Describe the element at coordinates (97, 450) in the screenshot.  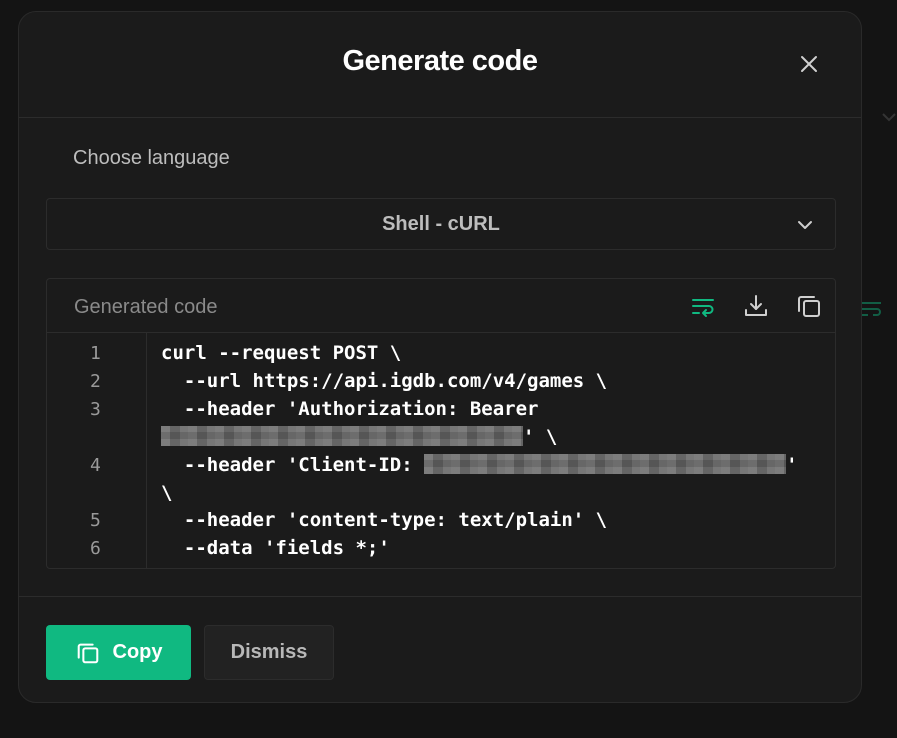
I see `line-number-gutter: 1 2 3 4 5 6` at that location.